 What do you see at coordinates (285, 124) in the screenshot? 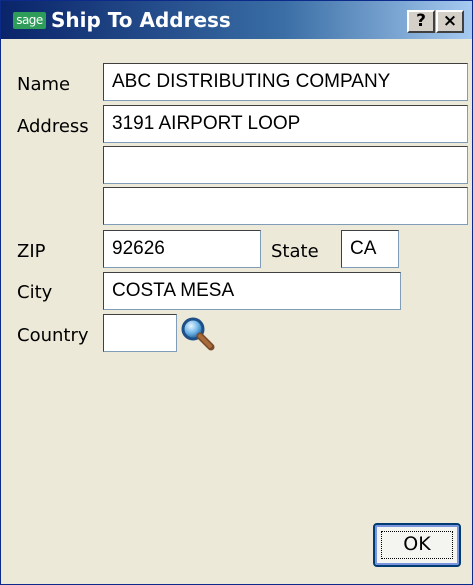
I see `address-line1-field: 3191 AIRPORT LOOP` at bounding box center [285, 124].